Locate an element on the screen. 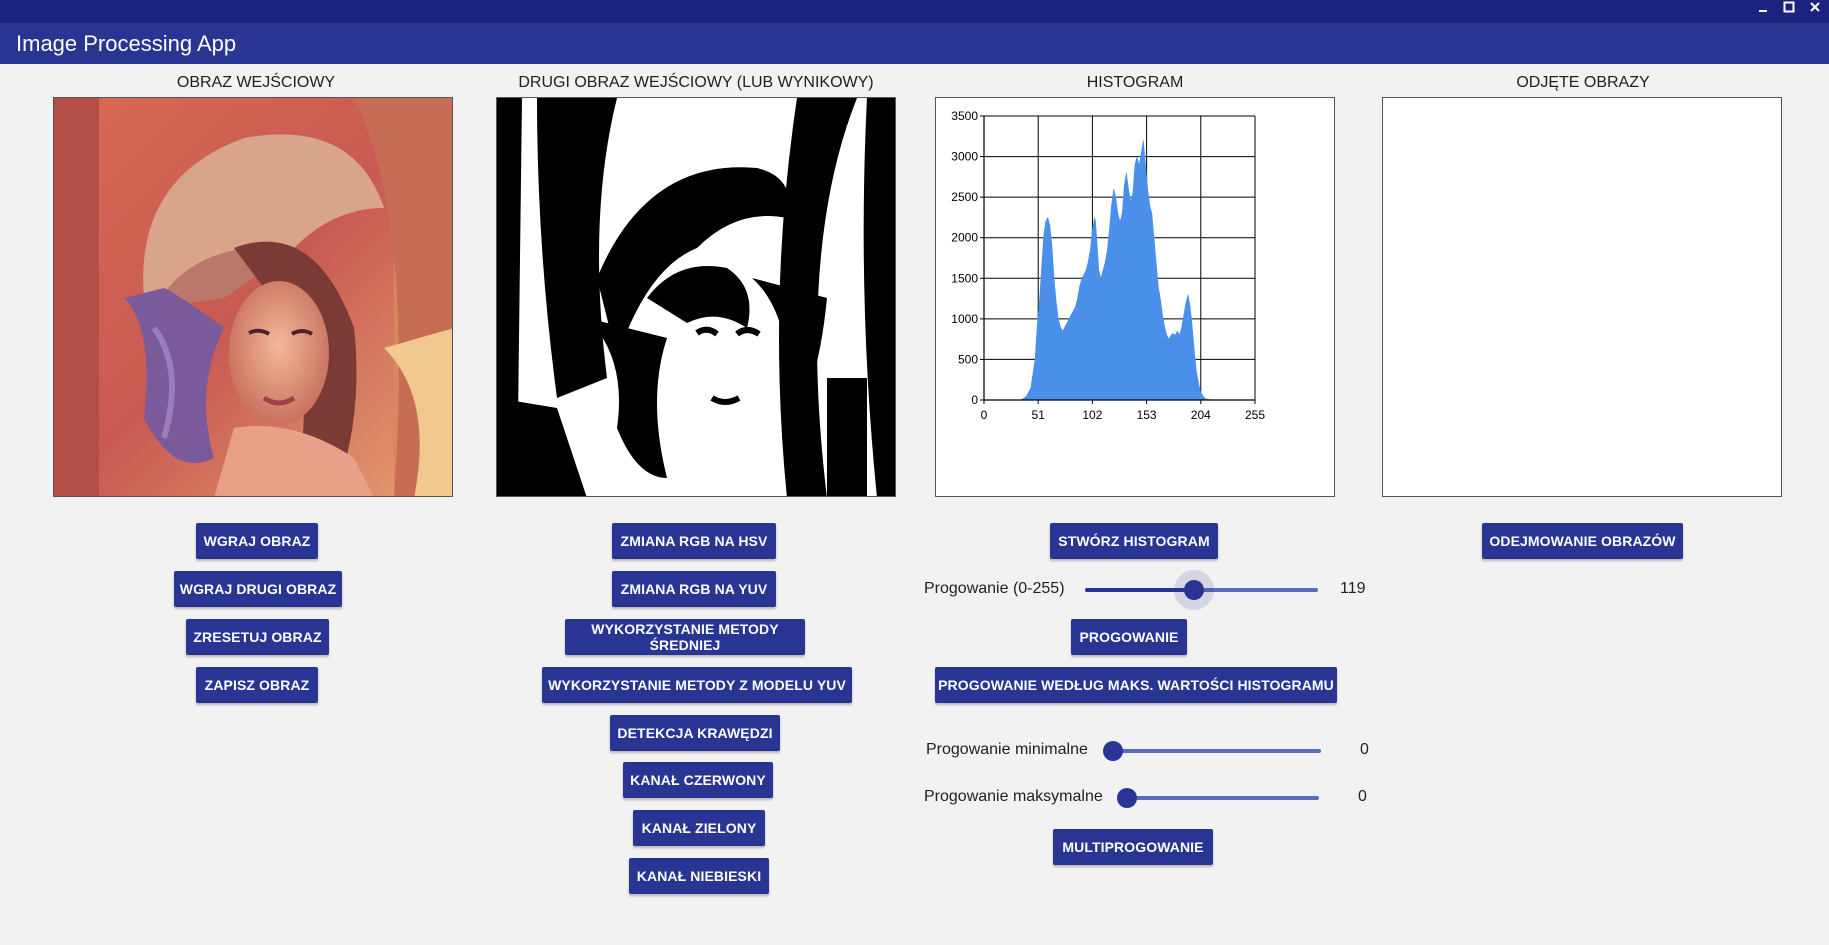 The height and width of the screenshot is (945, 1829). max-threshold-label: Progowanie maksymalne is located at coordinates (1013, 796).